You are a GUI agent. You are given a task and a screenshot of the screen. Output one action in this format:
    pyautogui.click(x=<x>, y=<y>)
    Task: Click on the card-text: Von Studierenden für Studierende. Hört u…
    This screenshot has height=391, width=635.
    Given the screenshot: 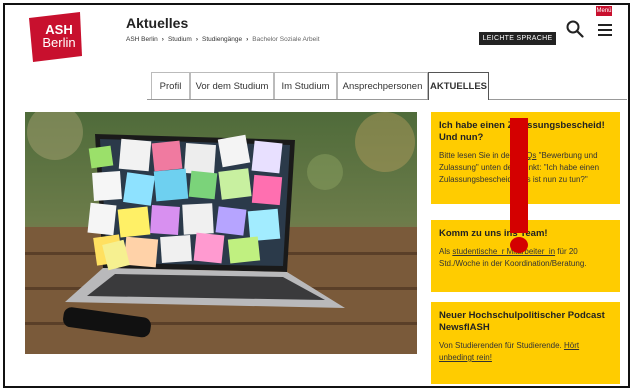 What is the action you would take?
    pyautogui.click(x=525, y=352)
    